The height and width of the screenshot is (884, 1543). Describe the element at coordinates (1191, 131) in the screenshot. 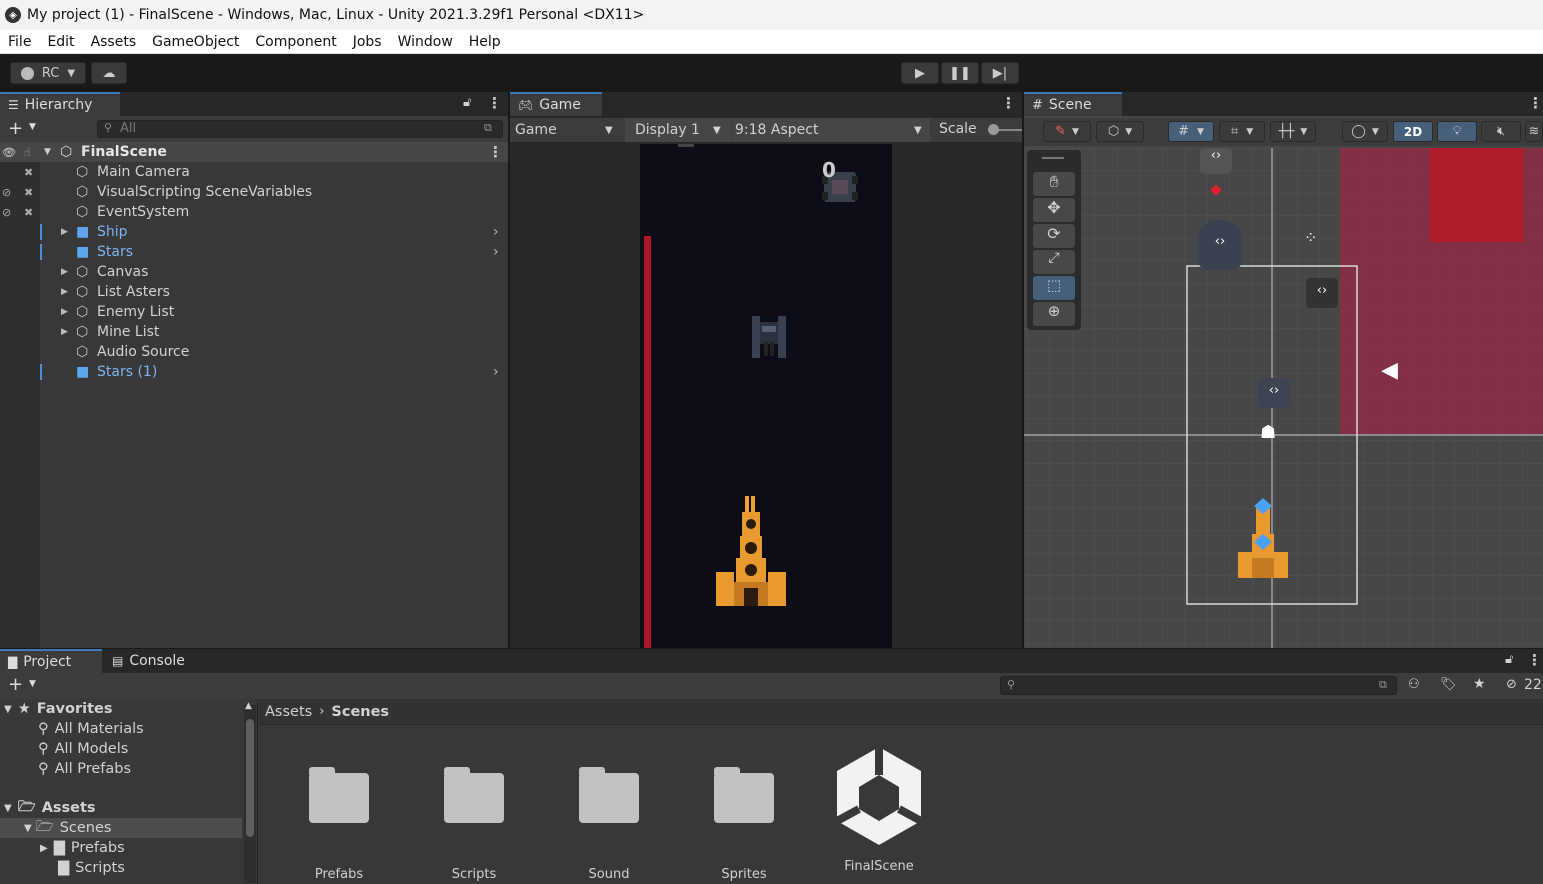

I see `grid-snap-button: # ▼` at that location.